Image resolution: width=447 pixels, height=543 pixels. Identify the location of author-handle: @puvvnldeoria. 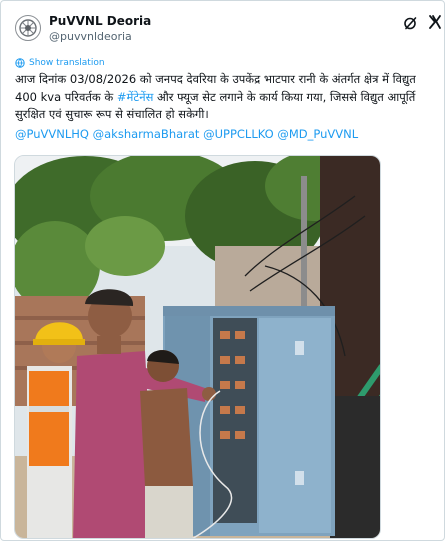
(90, 37).